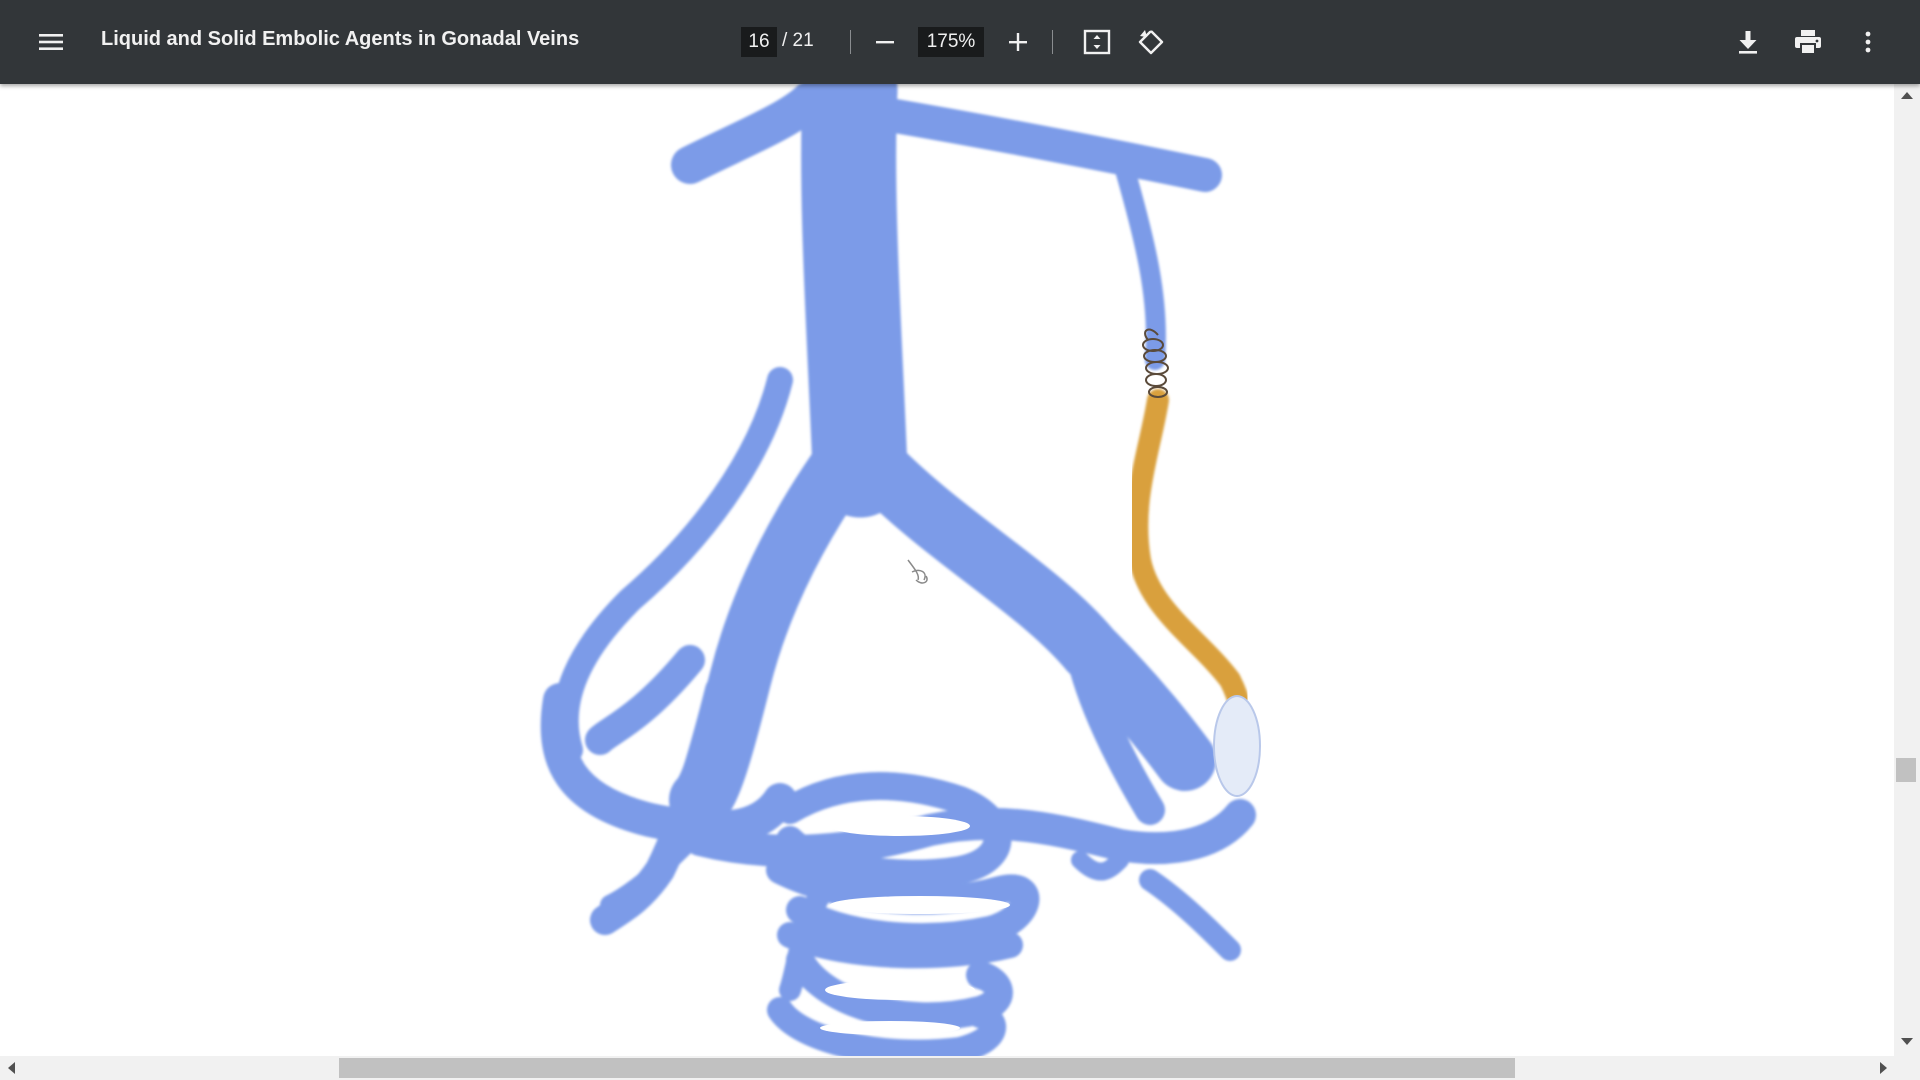  Describe the element at coordinates (51, 42) in the screenshot. I see `hamburger-menu-icon` at that location.